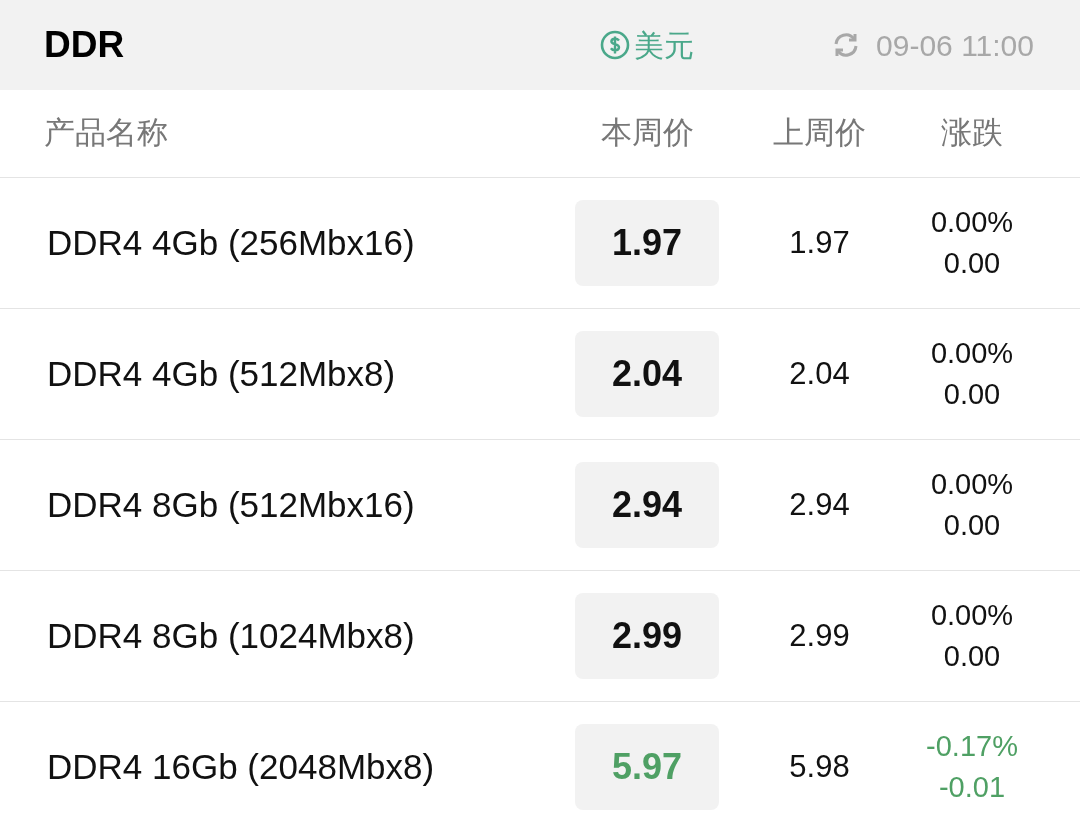  Describe the element at coordinates (819, 133) in the screenshot. I see `column-header: 上周价` at that location.